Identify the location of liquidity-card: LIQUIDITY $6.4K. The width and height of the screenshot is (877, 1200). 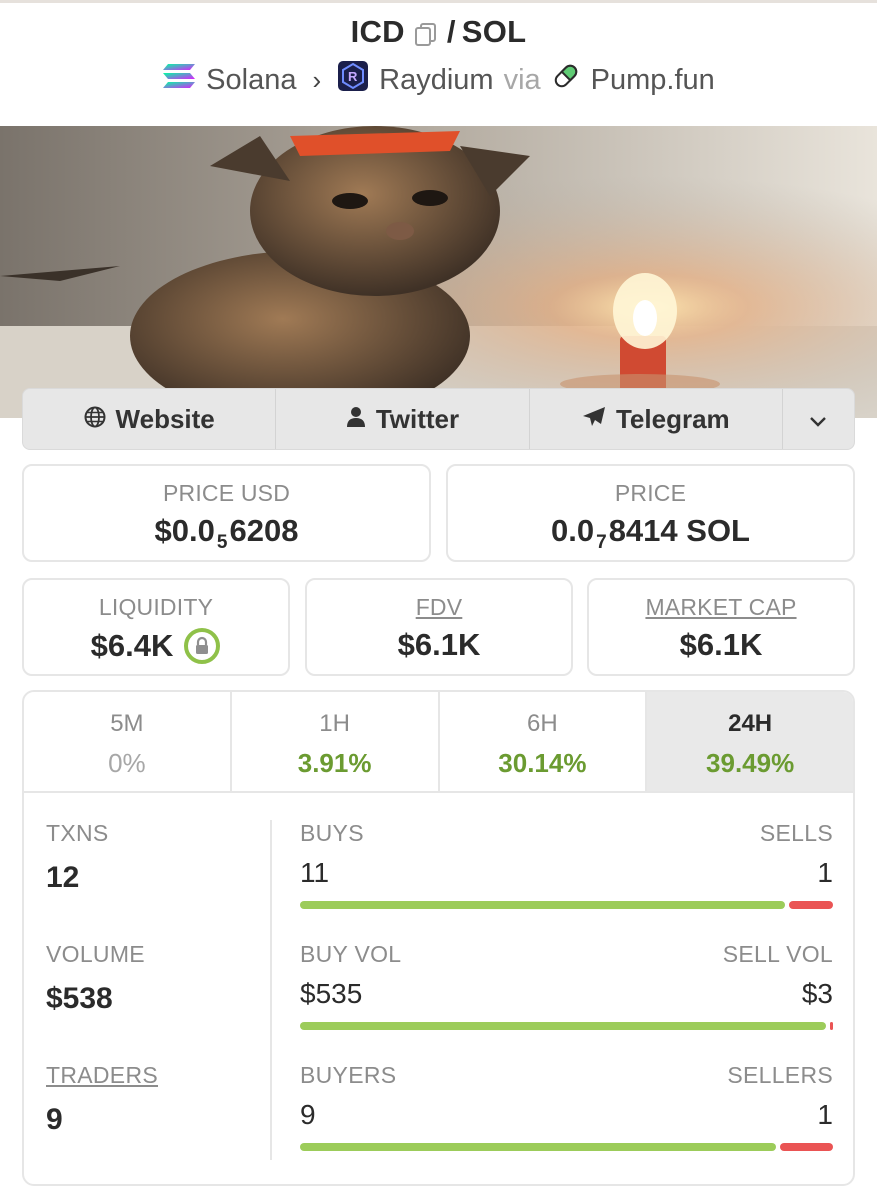
(156, 627).